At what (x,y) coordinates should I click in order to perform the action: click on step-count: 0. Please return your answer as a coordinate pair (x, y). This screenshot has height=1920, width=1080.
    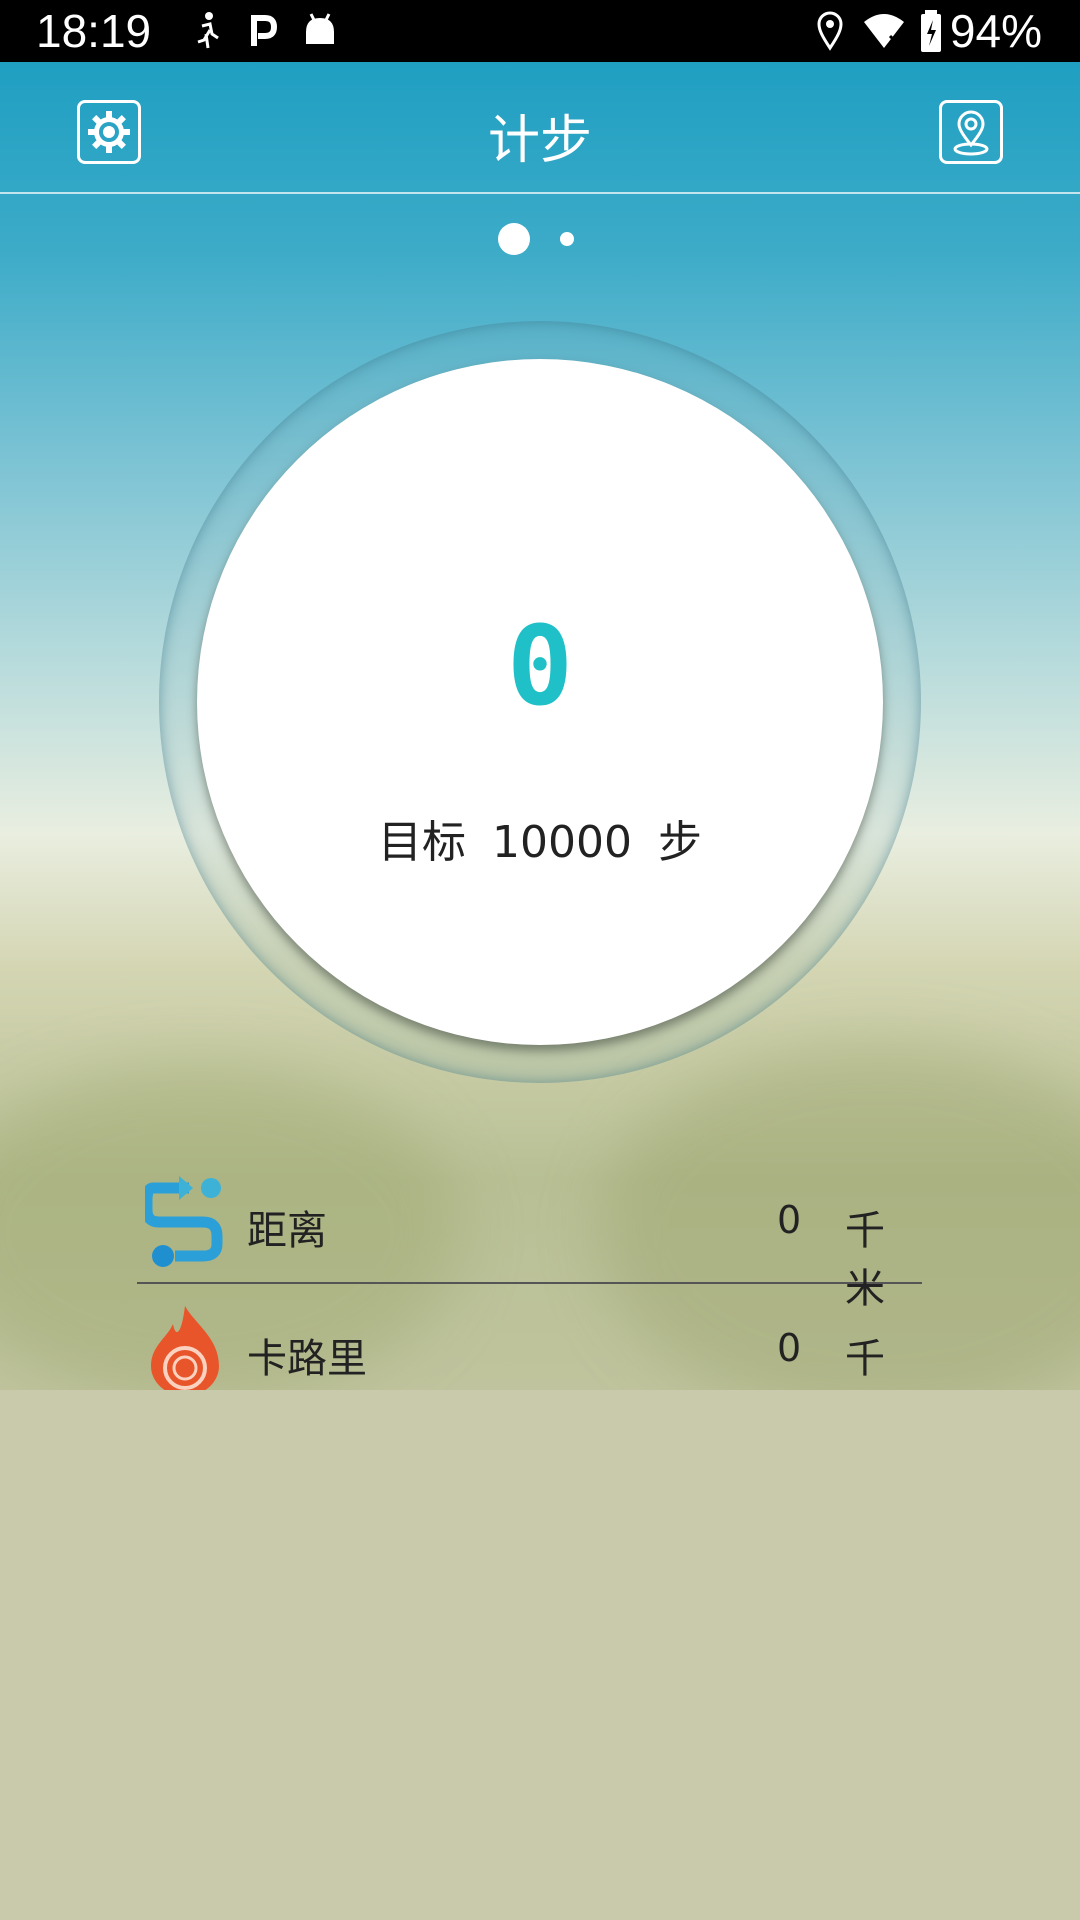
    Looking at the image, I should click on (540, 666).